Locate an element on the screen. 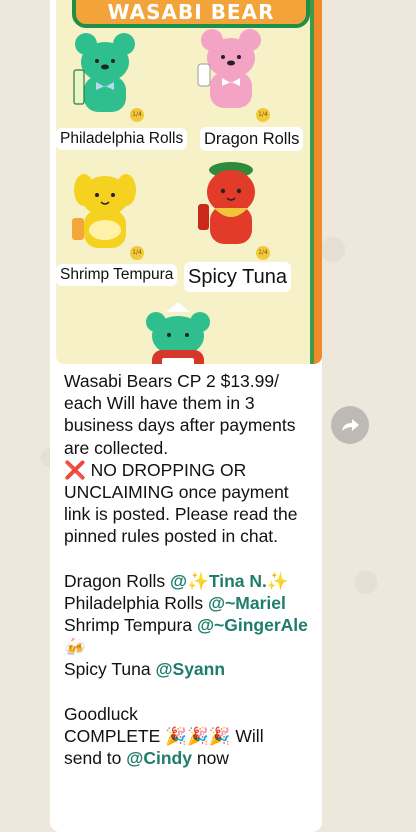 Image resolution: width=416 pixels, height=832 pixels. bear-partial-bottom is located at coordinates (178, 332).